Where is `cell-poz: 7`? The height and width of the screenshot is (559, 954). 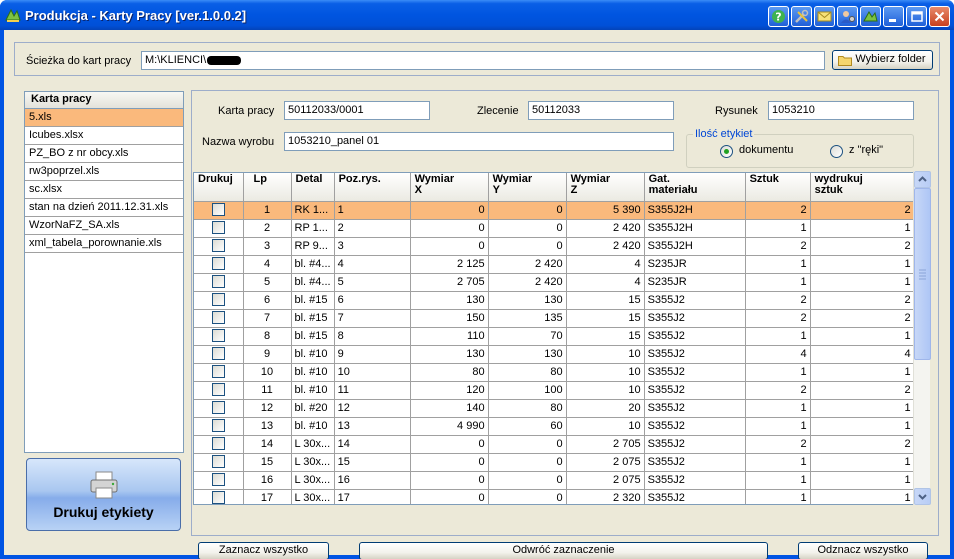 cell-poz: 7 is located at coordinates (372, 318).